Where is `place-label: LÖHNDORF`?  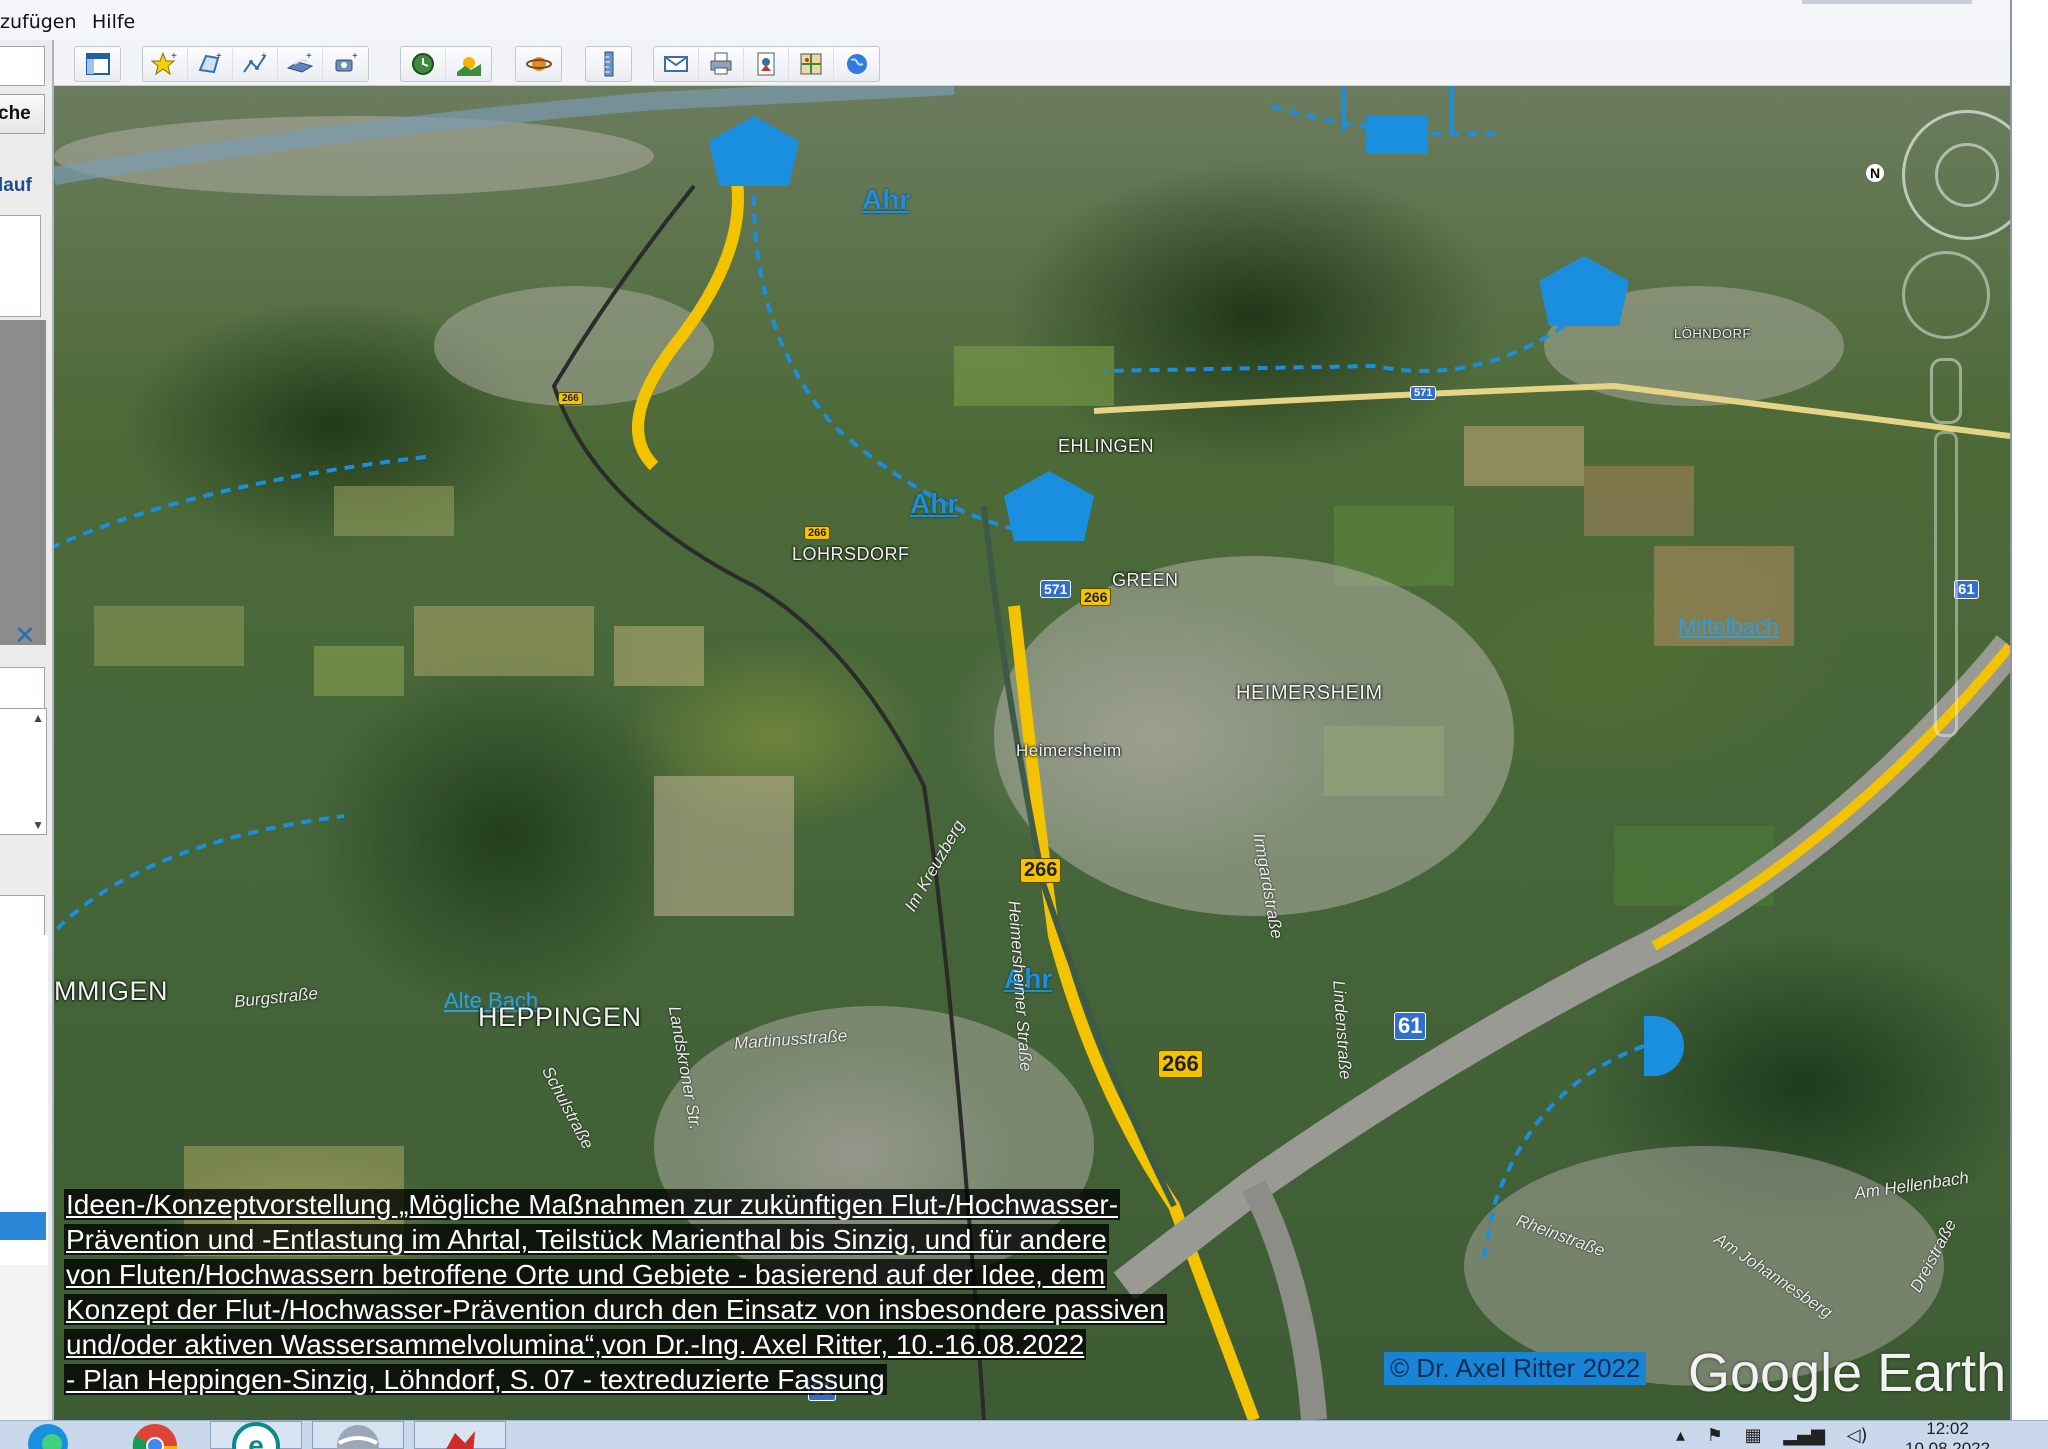
place-label: LÖHNDORF is located at coordinates (1712, 333).